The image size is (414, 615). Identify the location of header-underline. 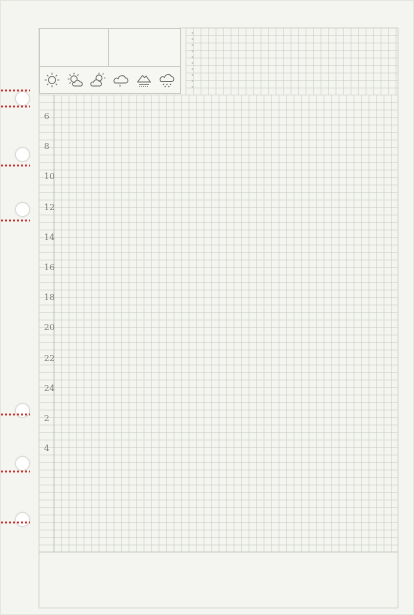
(109, 66).